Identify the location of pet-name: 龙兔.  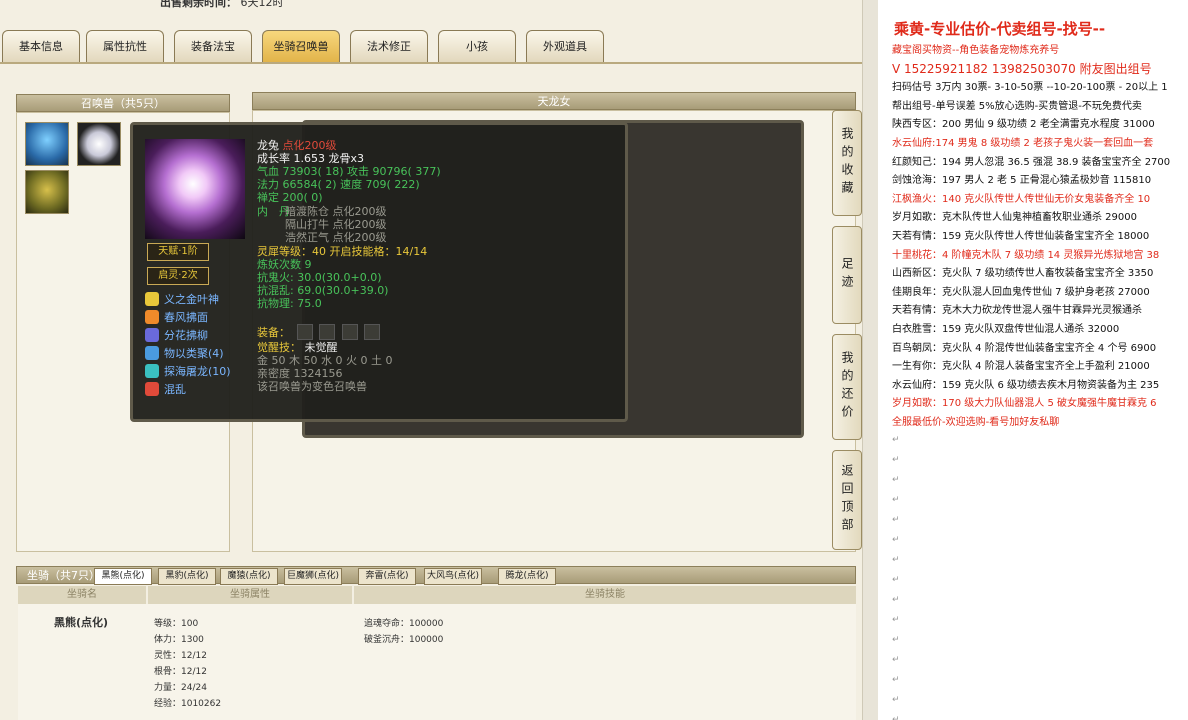
(268, 145).